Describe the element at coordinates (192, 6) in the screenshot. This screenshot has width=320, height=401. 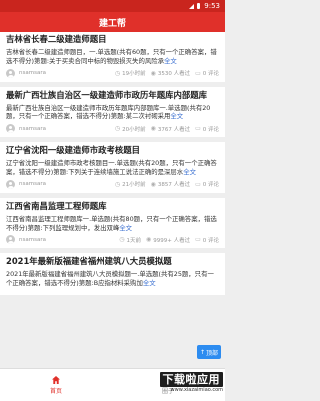
I see `signal-icon` at that location.